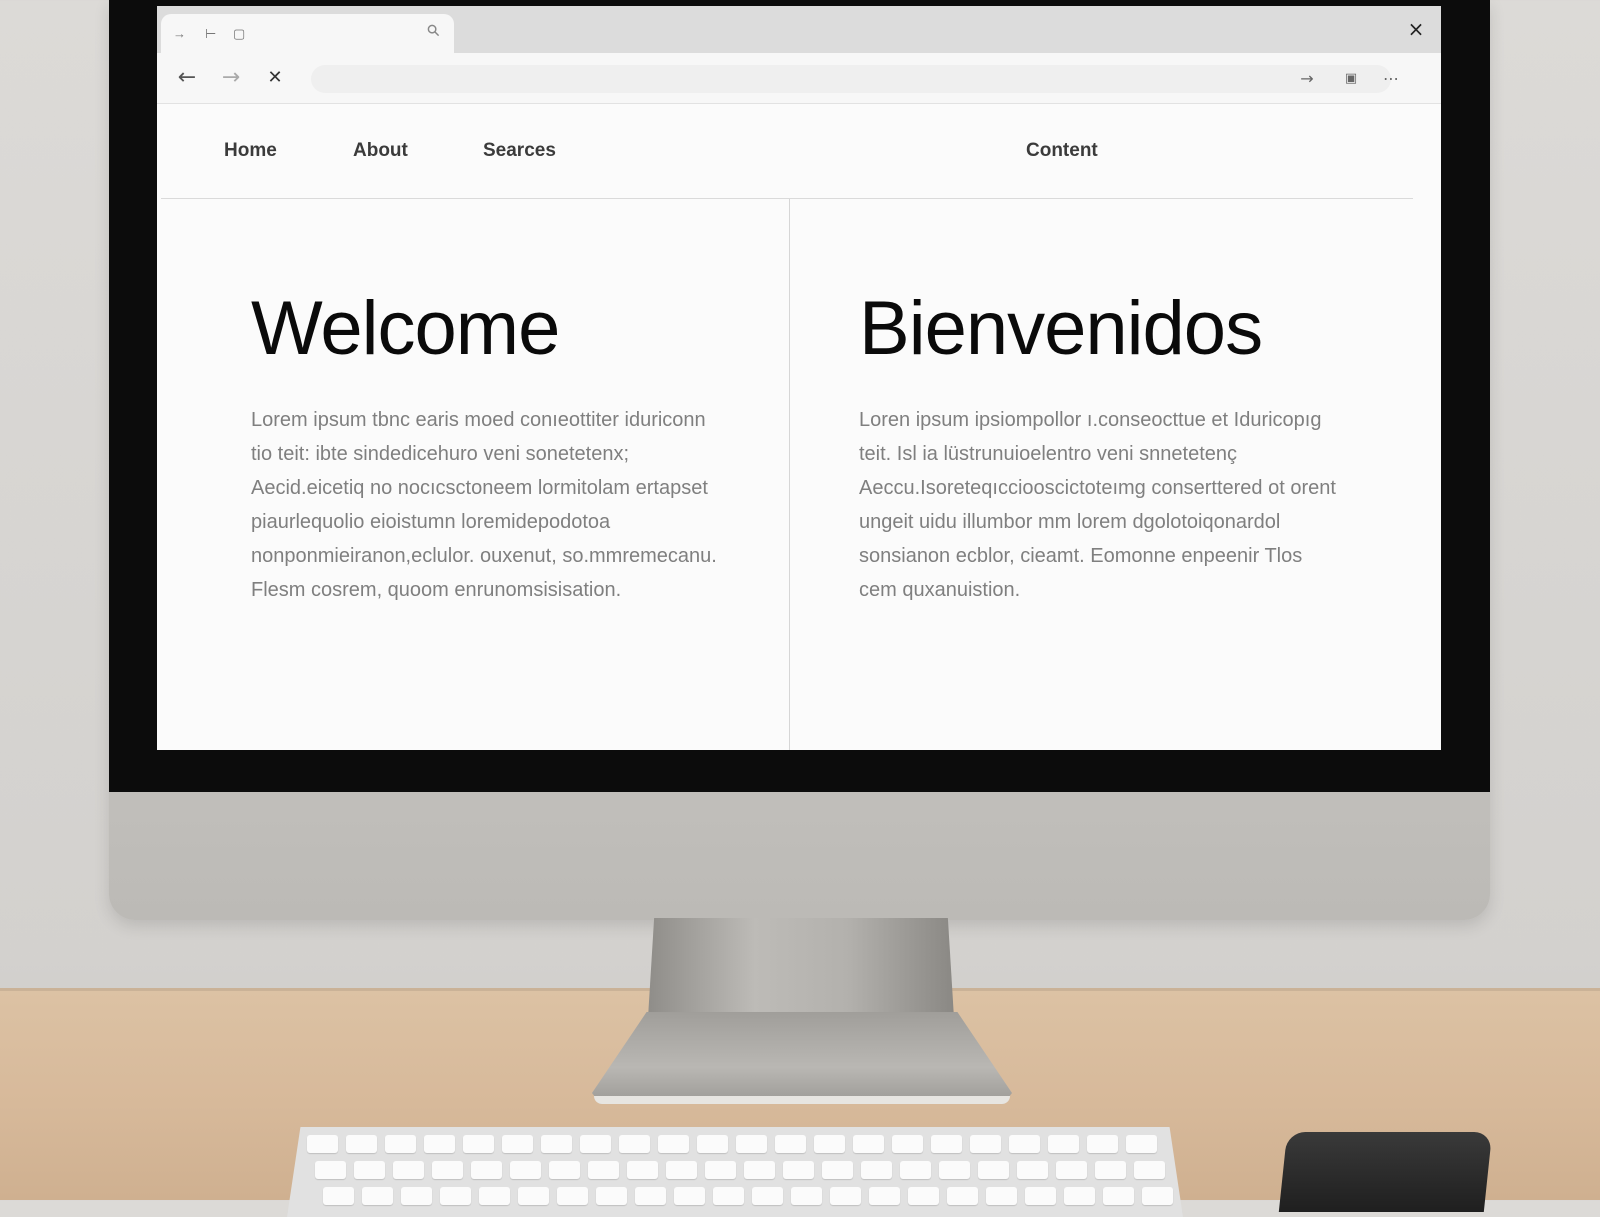 The image size is (1600, 1217). Describe the element at coordinates (231, 78) in the screenshot. I see `forward-button: →` at that location.